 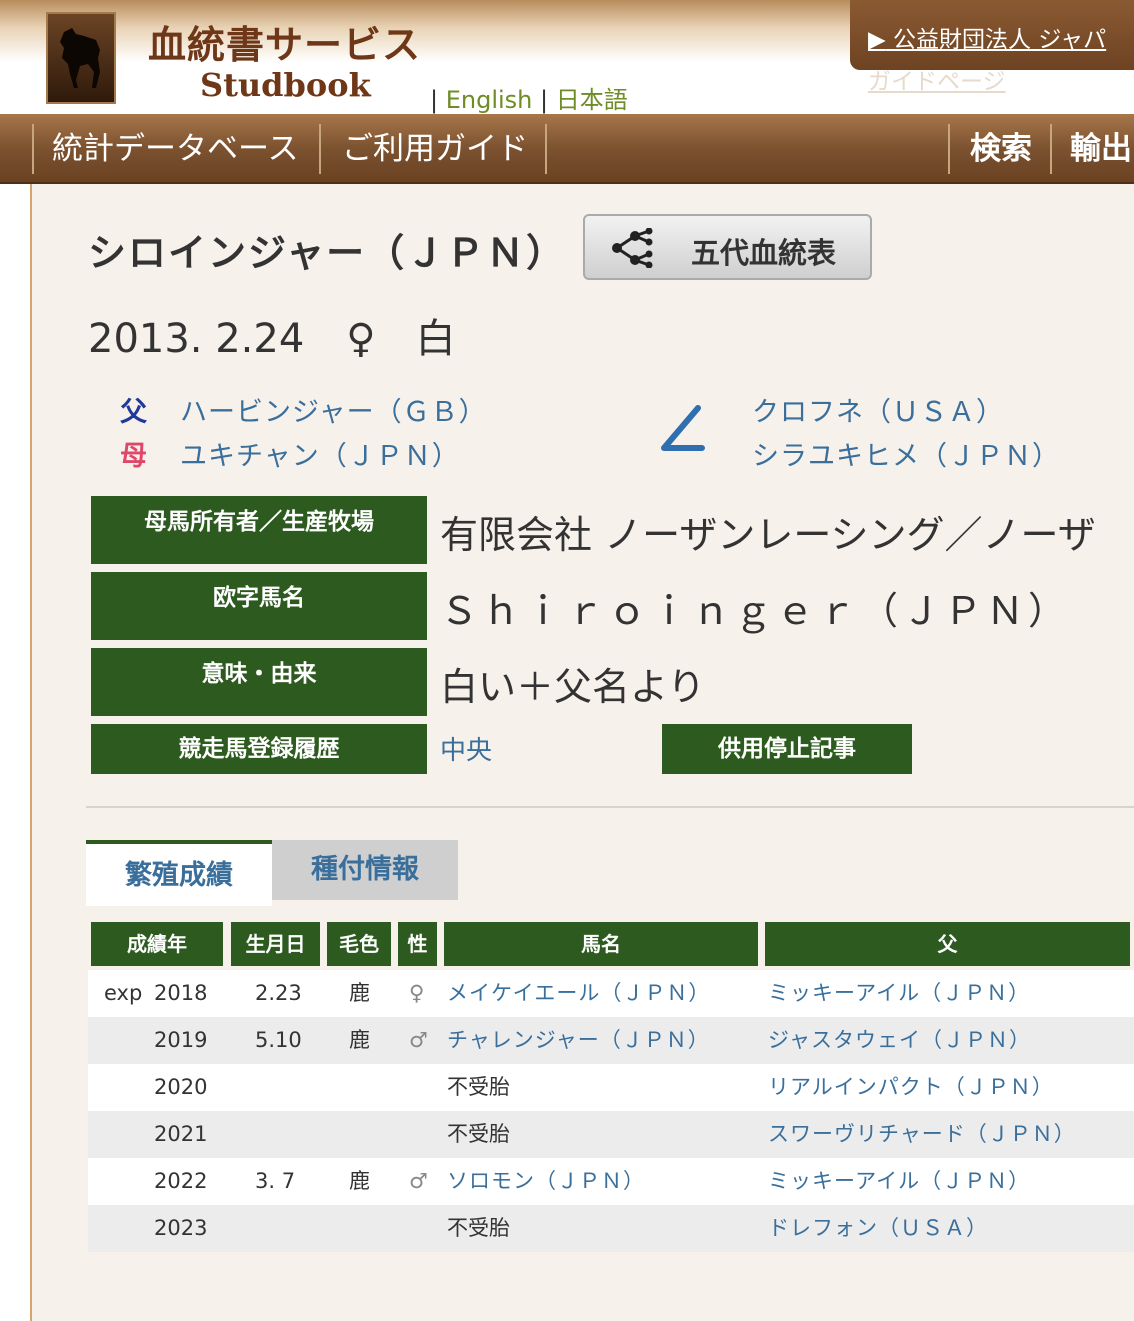 What do you see at coordinates (764, 253) in the screenshot?
I see `pedigree-button-label: 五代血統表` at bounding box center [764, 253].